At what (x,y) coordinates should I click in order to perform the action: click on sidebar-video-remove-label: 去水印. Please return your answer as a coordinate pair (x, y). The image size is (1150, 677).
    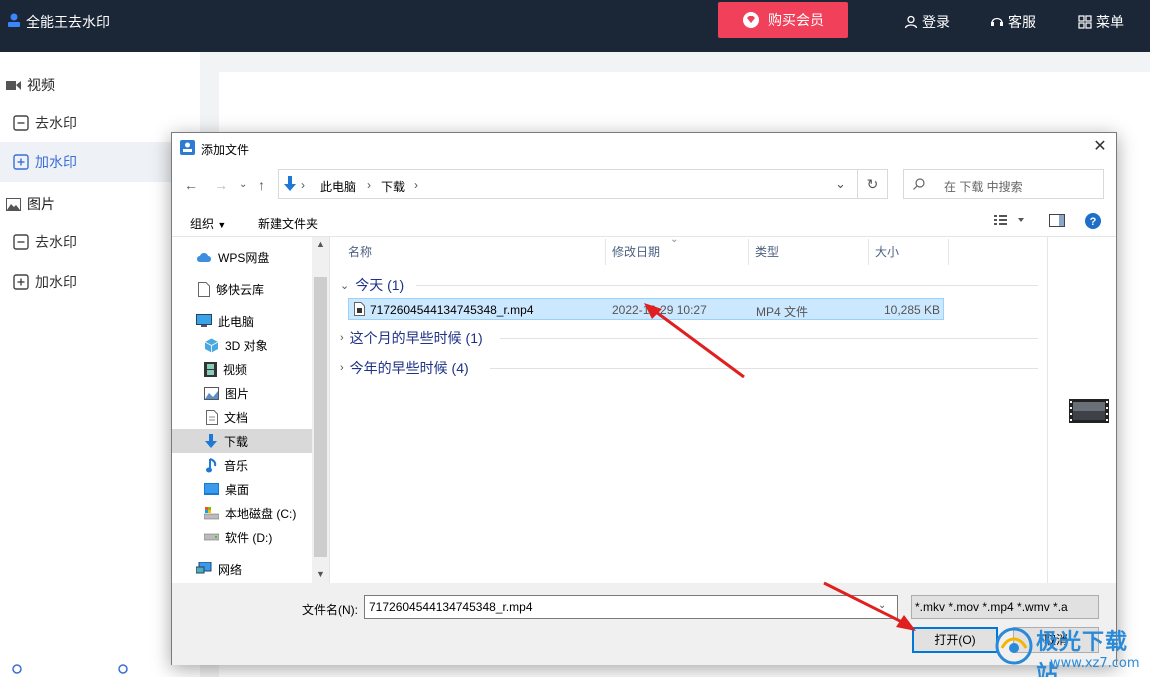
    Looking at the image, I should click on (56, 123).